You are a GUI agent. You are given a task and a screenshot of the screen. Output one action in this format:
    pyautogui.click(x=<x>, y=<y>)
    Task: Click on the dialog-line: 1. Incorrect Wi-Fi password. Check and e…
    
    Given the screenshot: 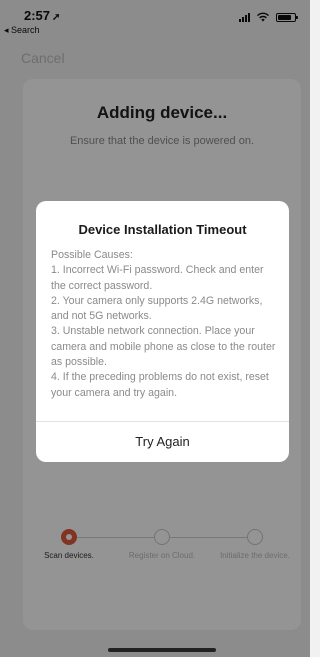 What is the action you would take?
    pyautogui.click(x=157, y=278)
    